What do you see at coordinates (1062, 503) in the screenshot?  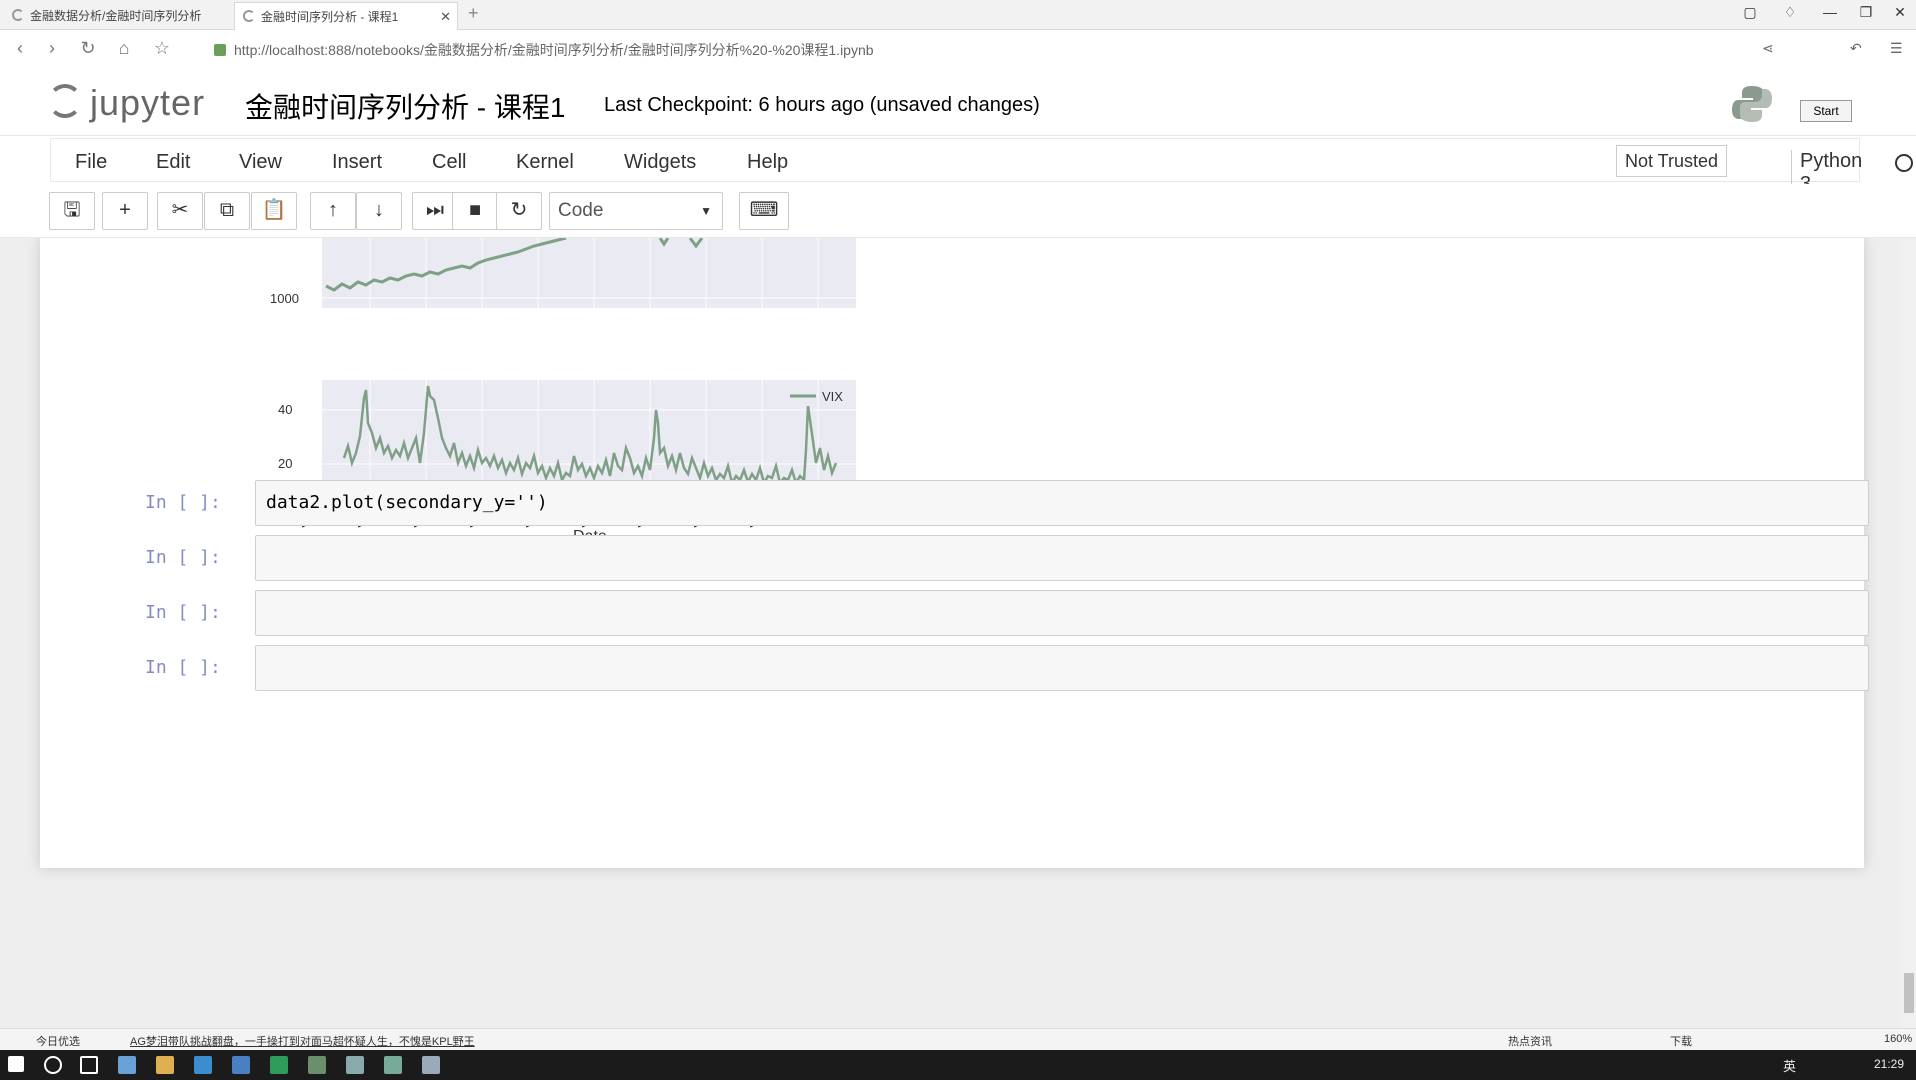 I see `code-input: data2.plot(secondary_y='')` at bounding box center [1062, 503].